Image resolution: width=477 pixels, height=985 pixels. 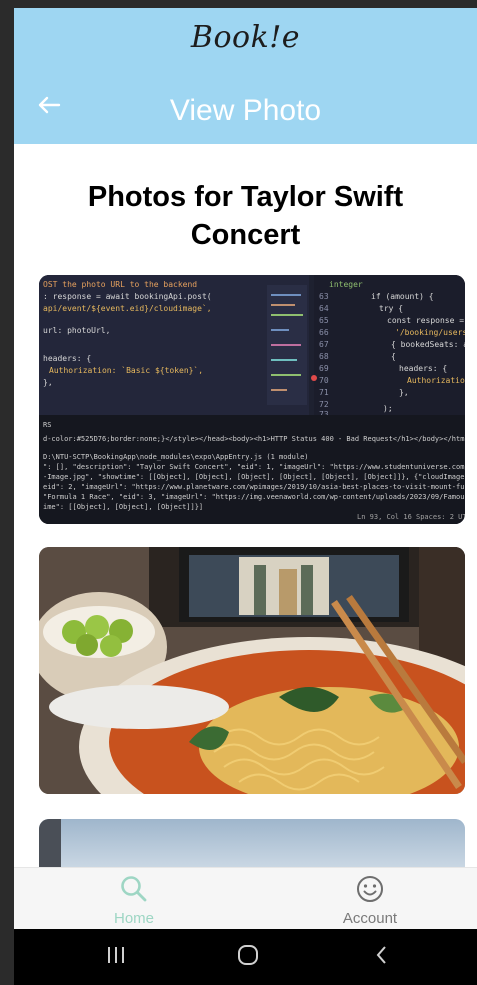 What do you see at coordinates (126, 370) in the screenshot?
I see `svg-text:Authorization: `Basic ${token}: Authorization: `Basic ${token}`,` at bounding box center [126, 370].